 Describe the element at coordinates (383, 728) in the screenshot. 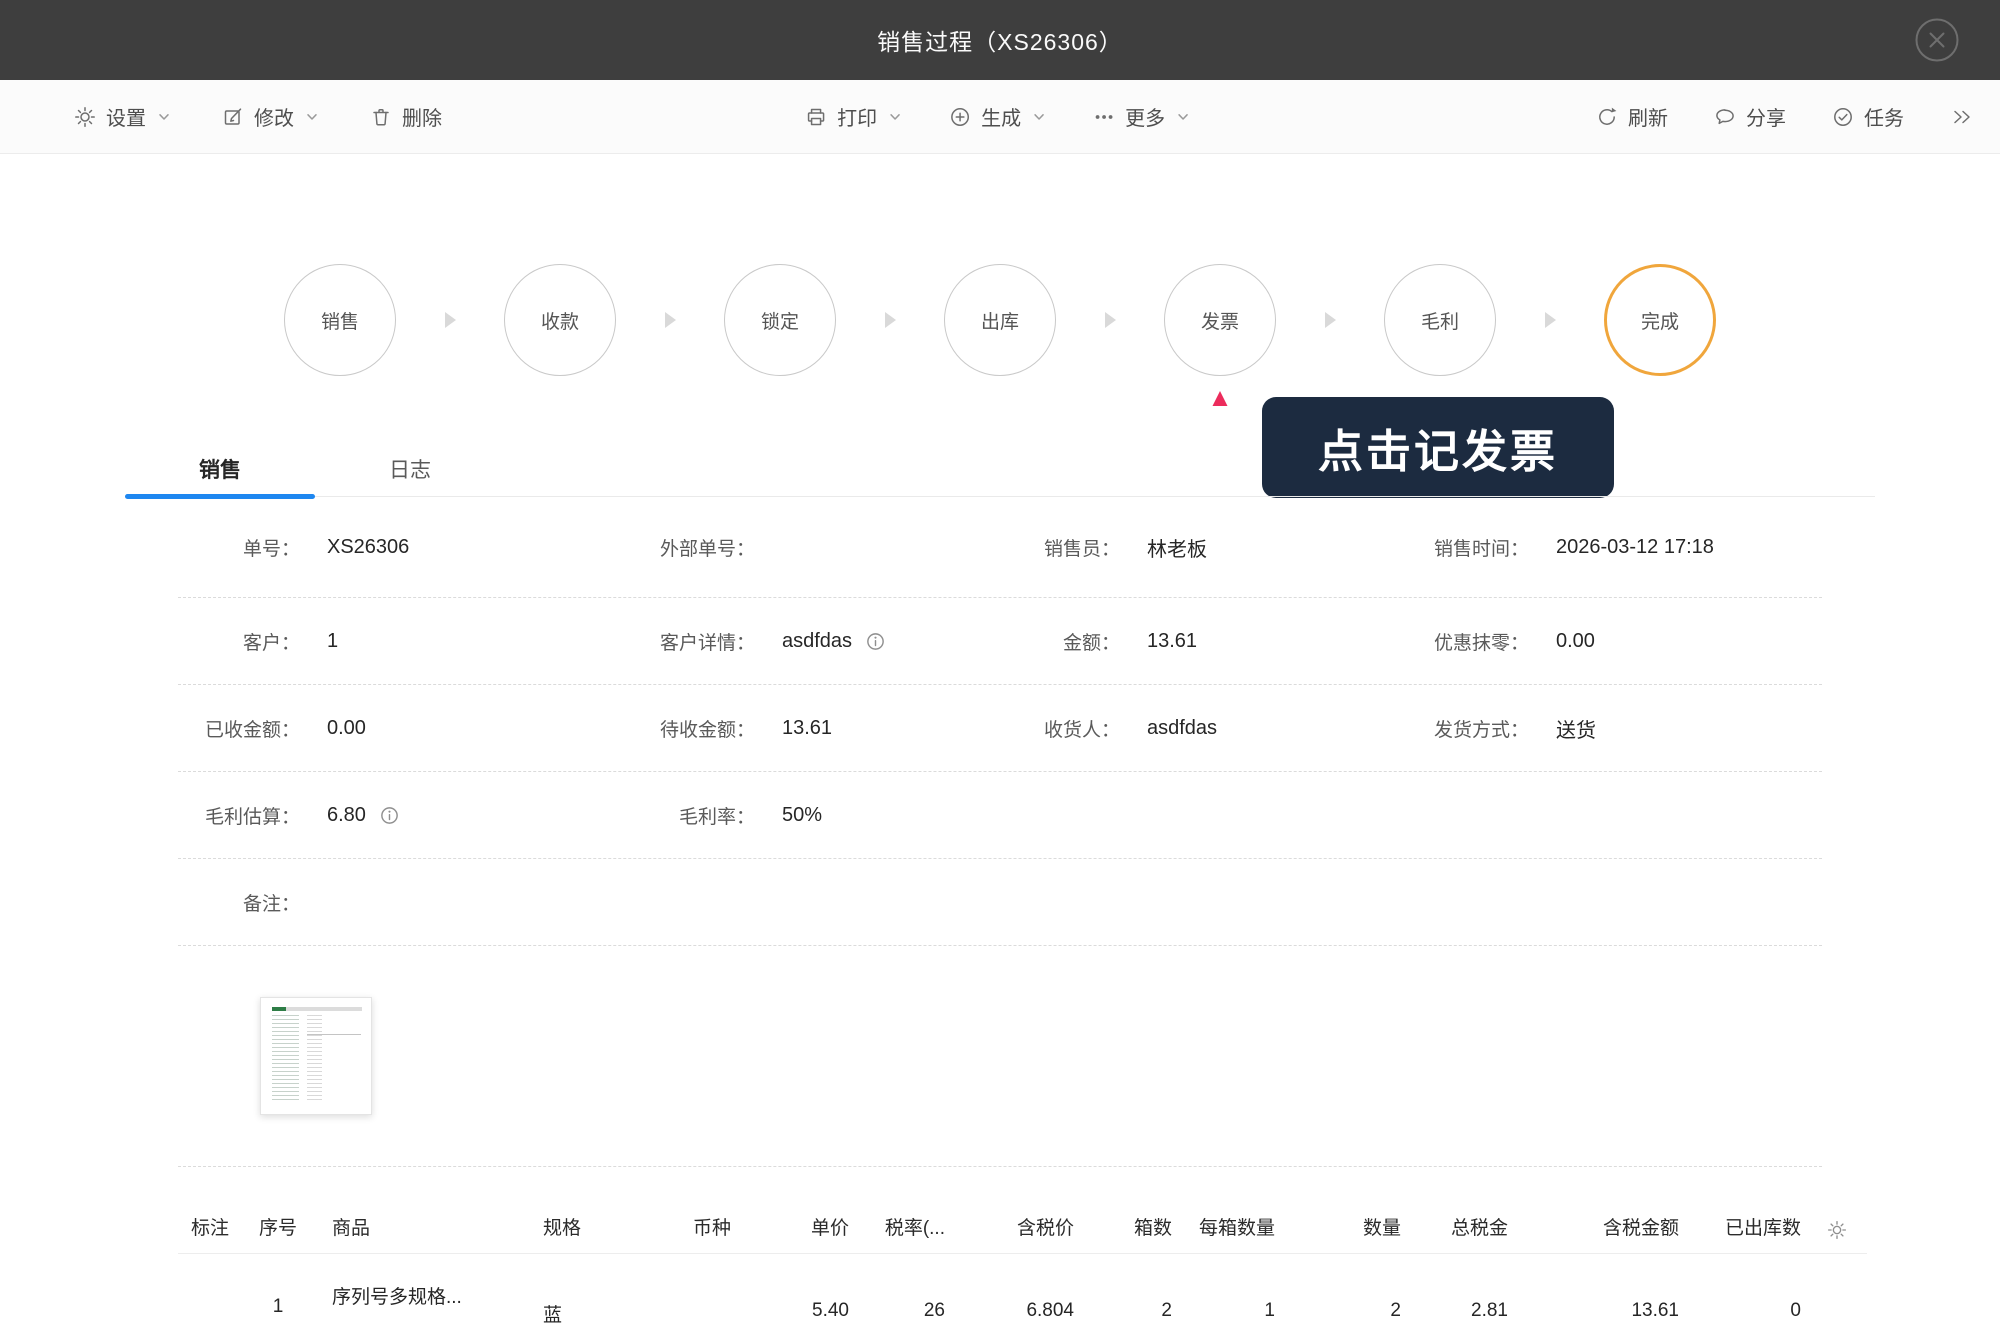

I see `field-received-amount: 已收金额： 0.00` at that location.